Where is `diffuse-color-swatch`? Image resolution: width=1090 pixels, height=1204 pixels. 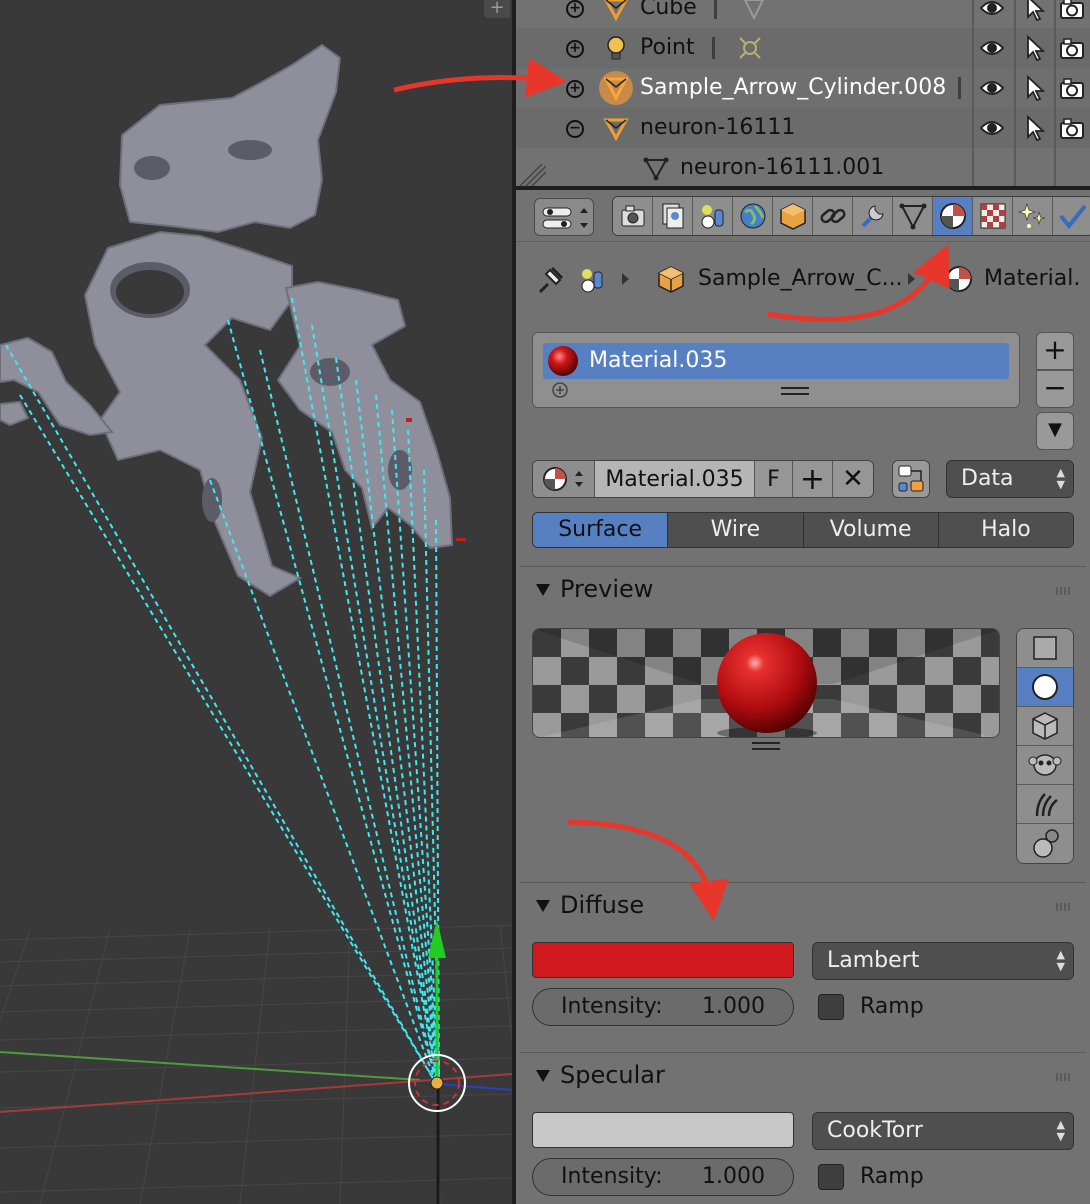
diffuse-color-swatch is located at coordinates (663, 960).